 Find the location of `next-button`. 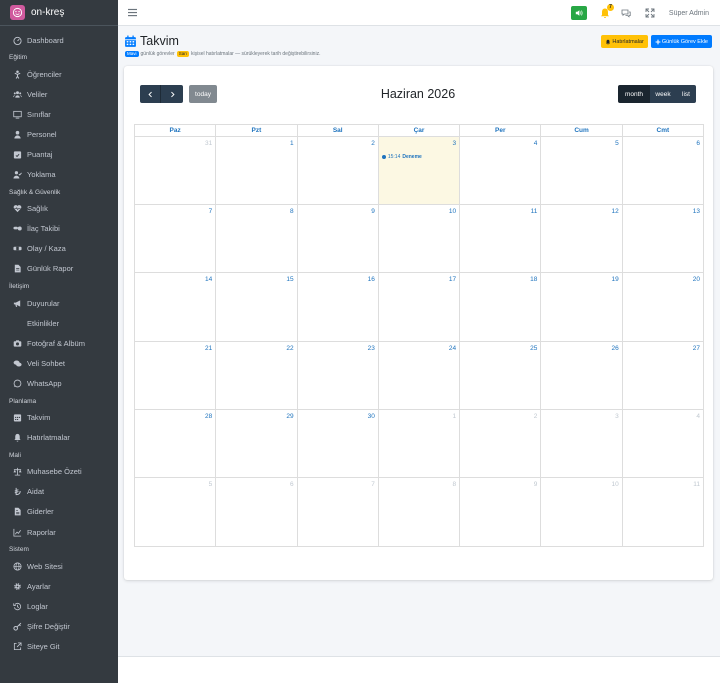

next-button is located at coordinates (172, 94).